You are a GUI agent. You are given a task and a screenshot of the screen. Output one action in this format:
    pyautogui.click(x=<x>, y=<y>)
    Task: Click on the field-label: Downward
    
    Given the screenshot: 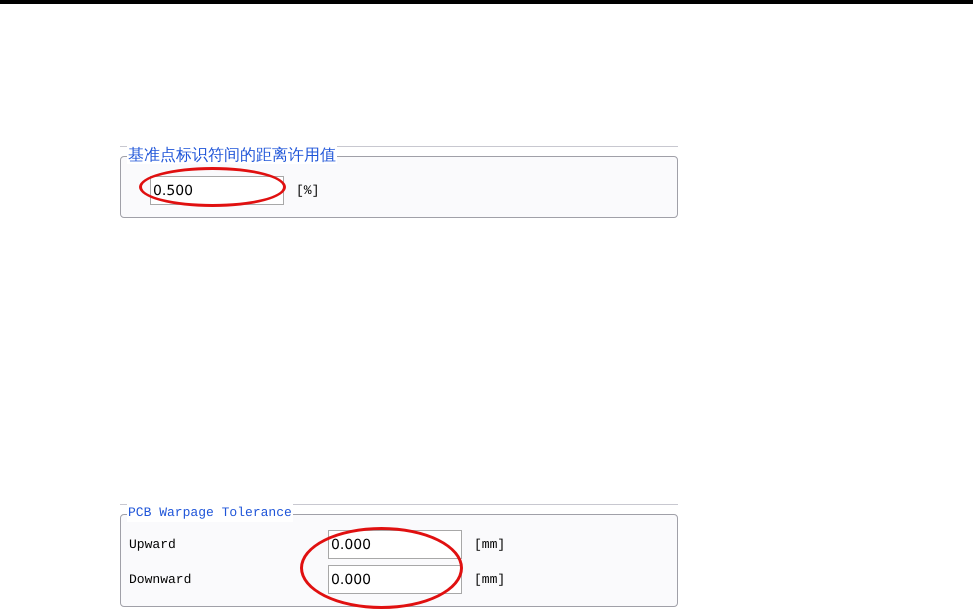 What is the action you would take?
    pyautogui.click(x=160, y=579)
    